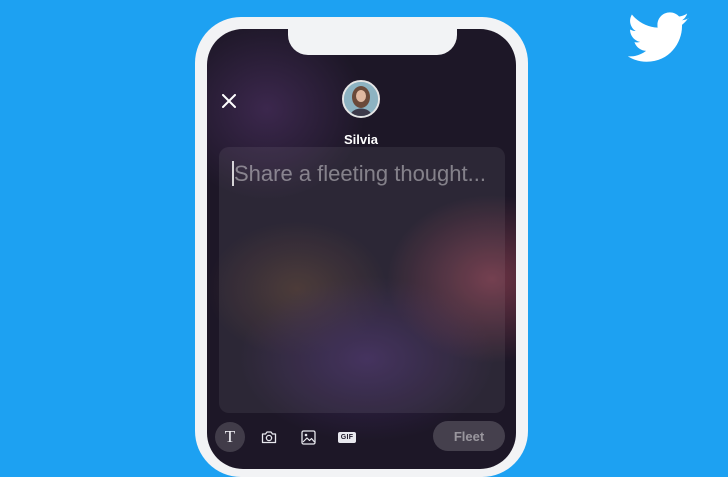 Image resolution: width=728 pixels, height=477 pixels. I want to click on username-label: Silvia, so click(361, 139).